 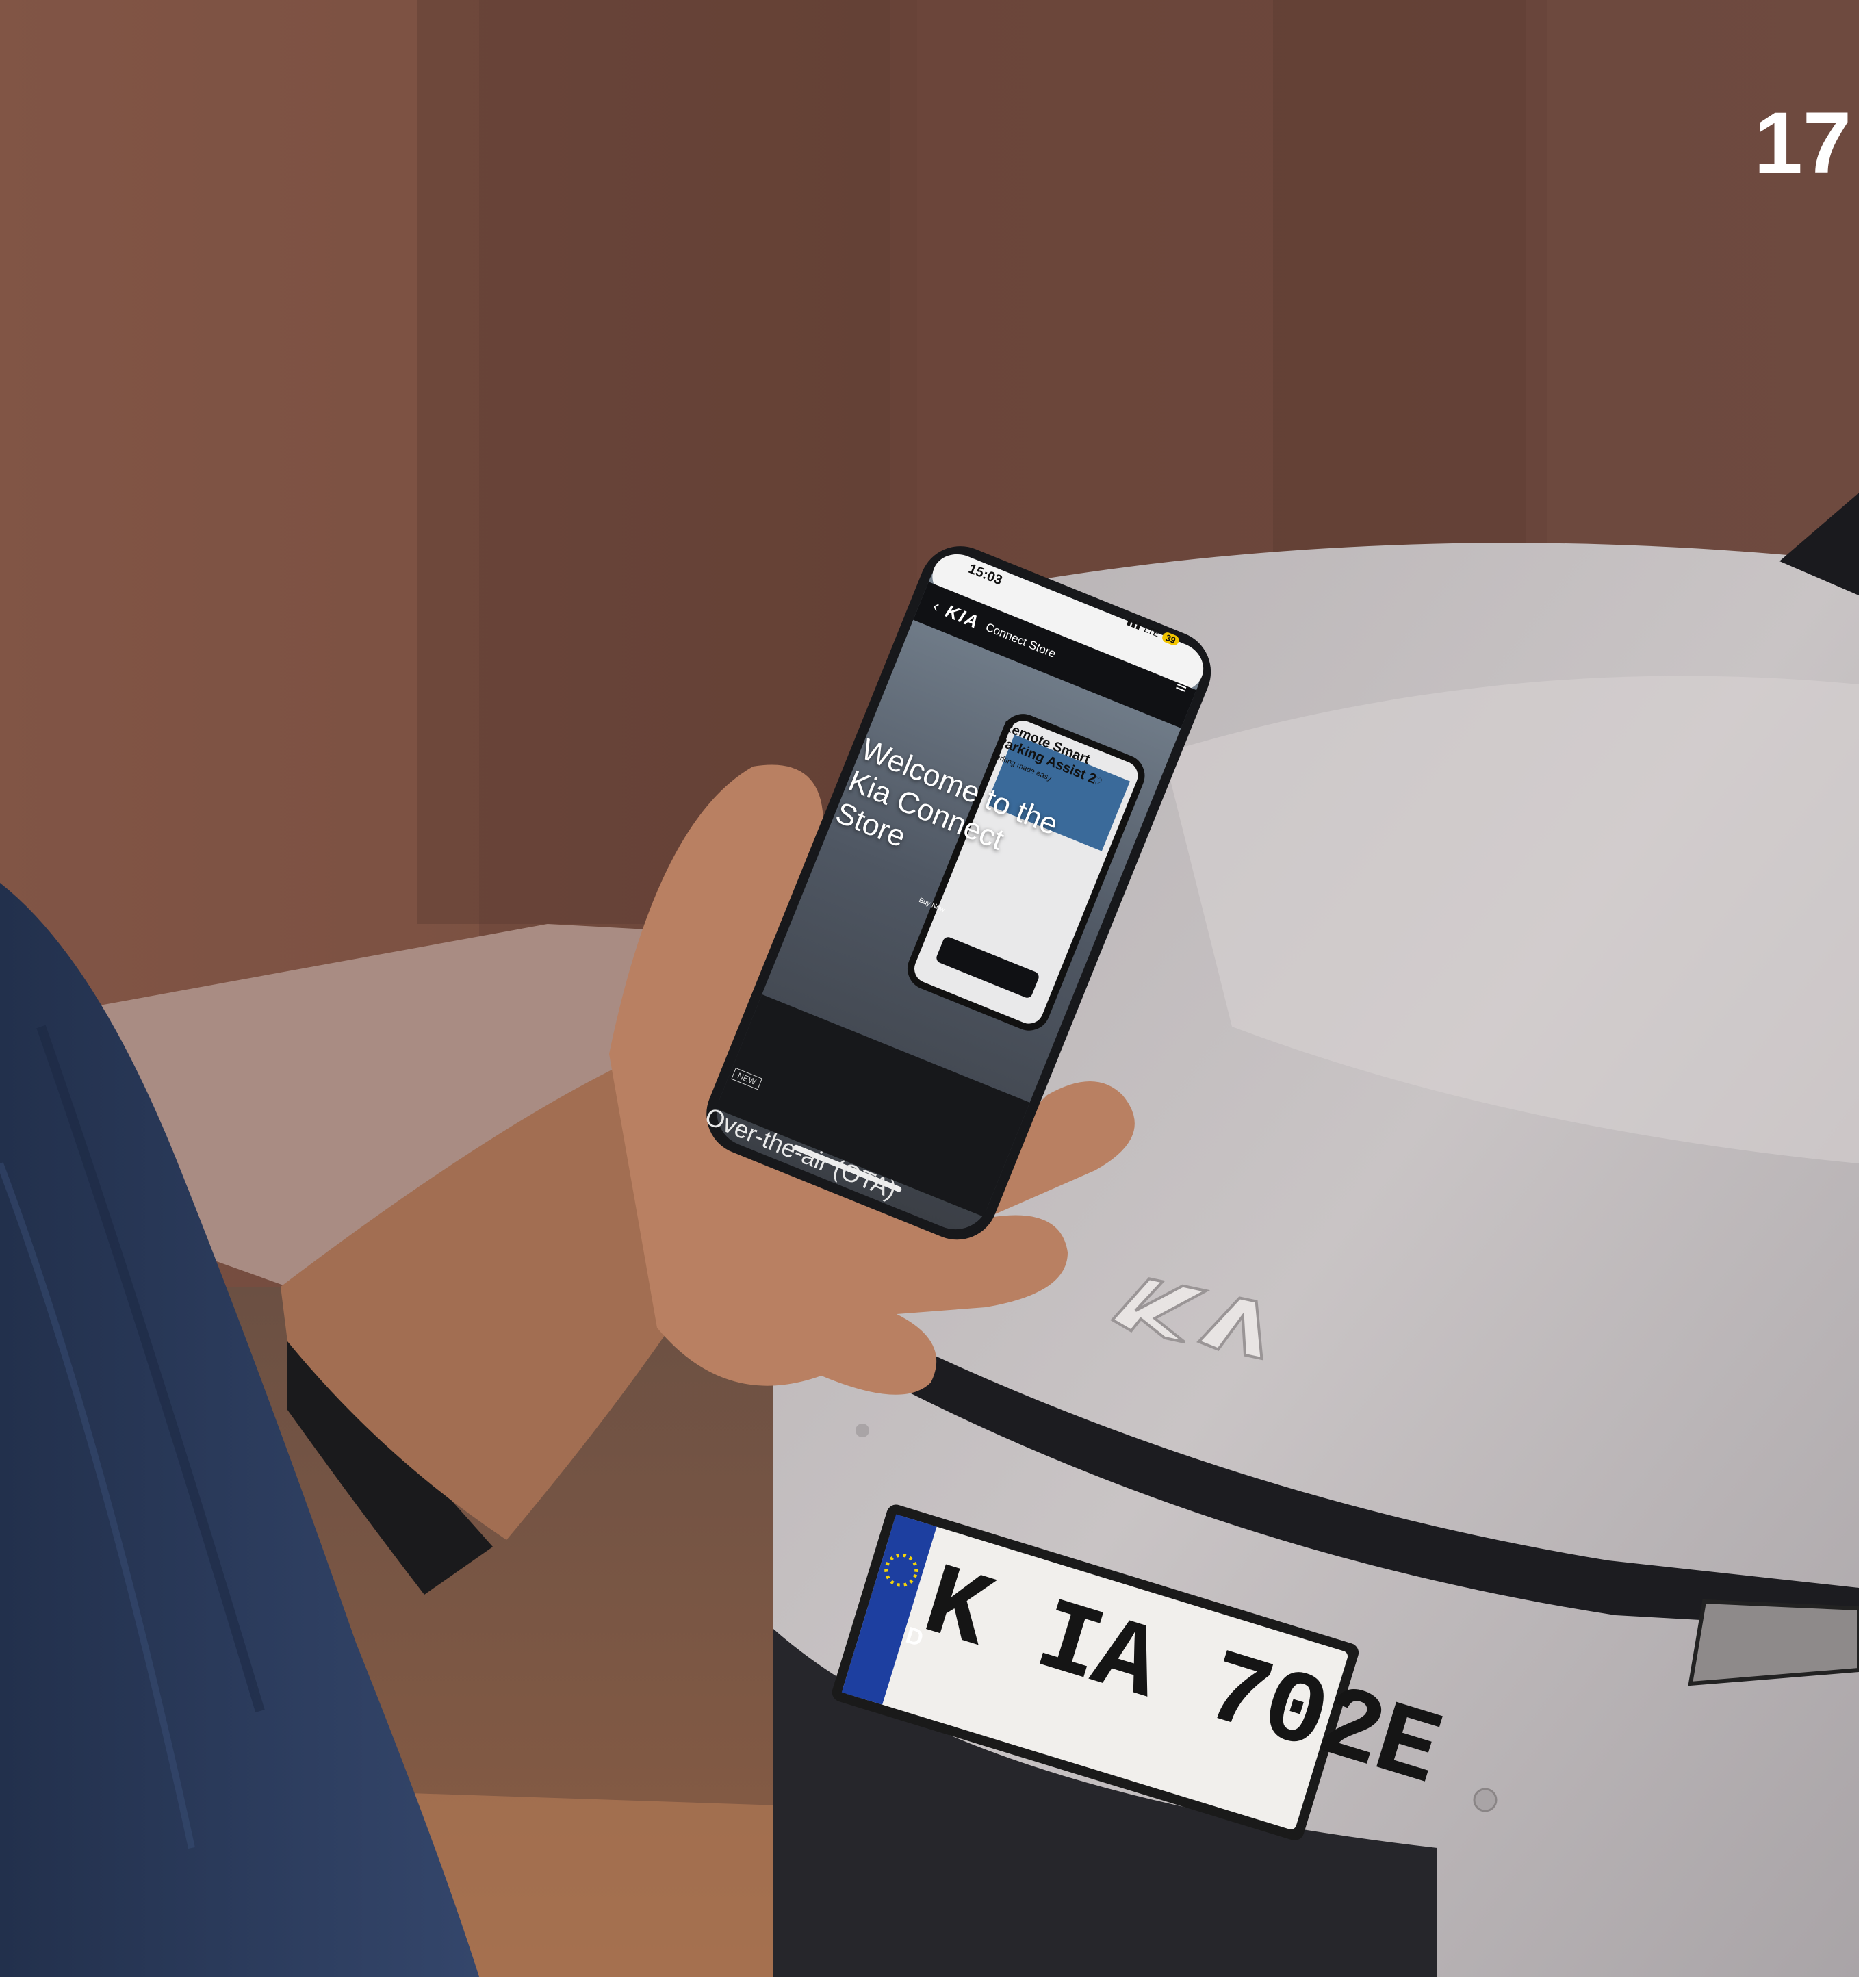 I want to click on headlight, so click(x=1775, y=1642).